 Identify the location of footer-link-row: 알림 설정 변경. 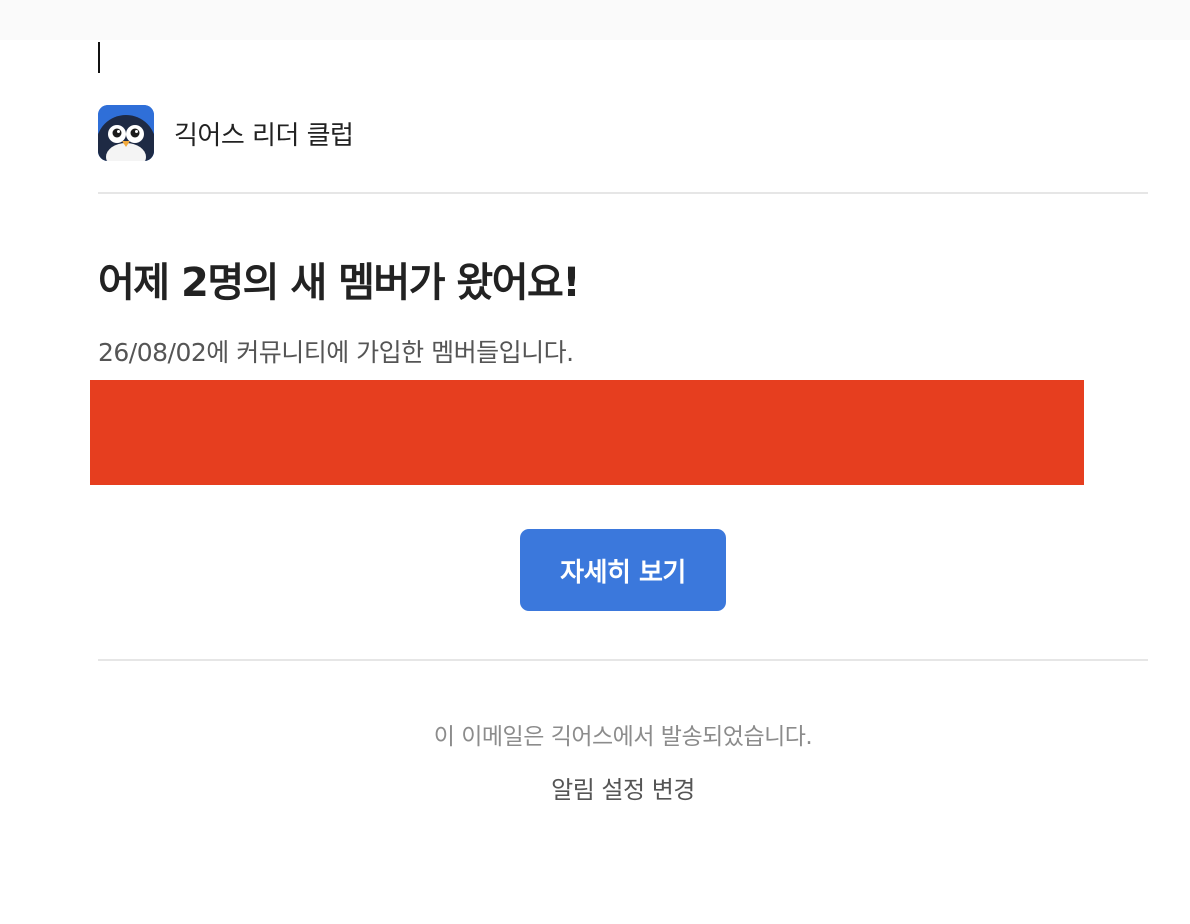
(595, 787).